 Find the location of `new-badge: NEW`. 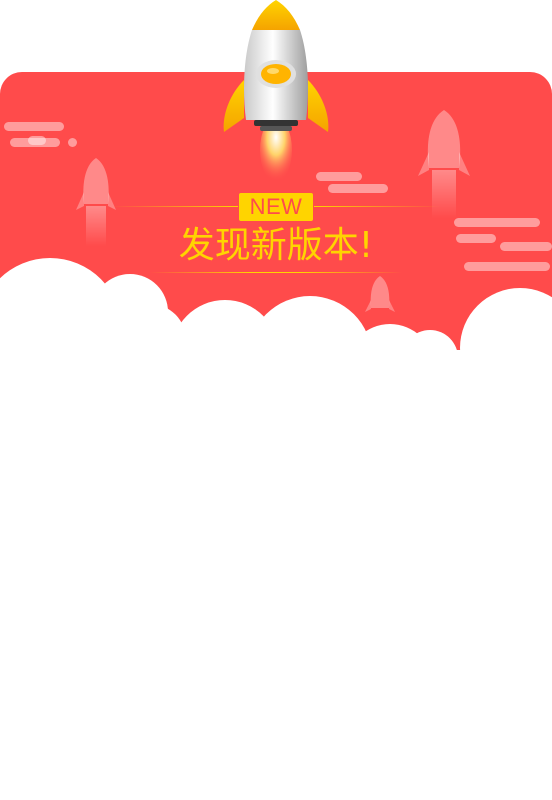

new-badge: NEW is located at coordinates (276, 207).